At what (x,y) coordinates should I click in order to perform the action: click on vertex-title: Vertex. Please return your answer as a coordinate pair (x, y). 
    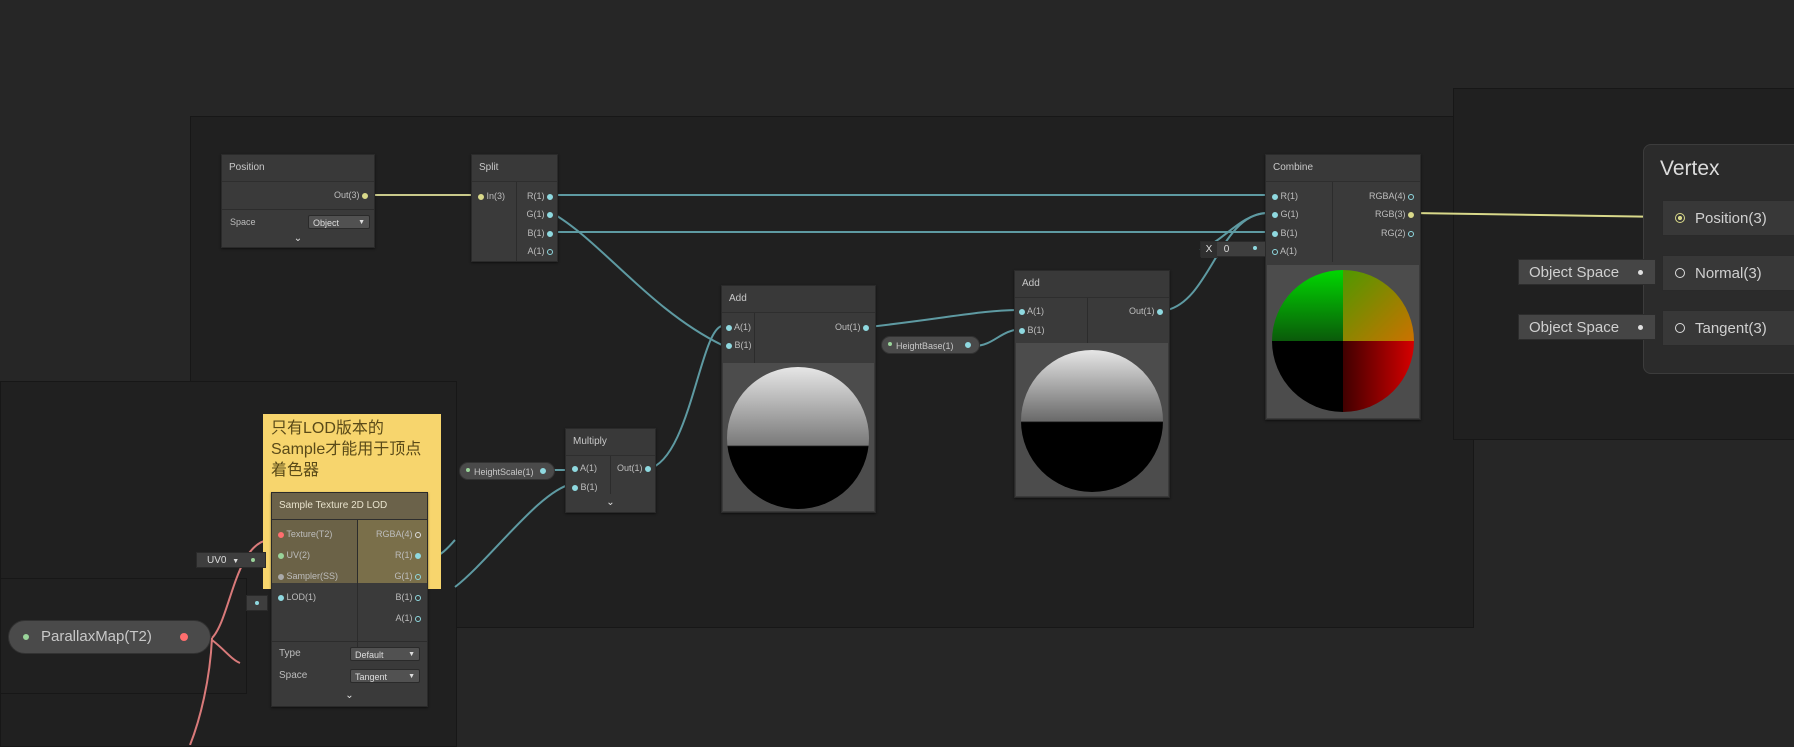
    Looking at the image, I should click on (1690, 168).